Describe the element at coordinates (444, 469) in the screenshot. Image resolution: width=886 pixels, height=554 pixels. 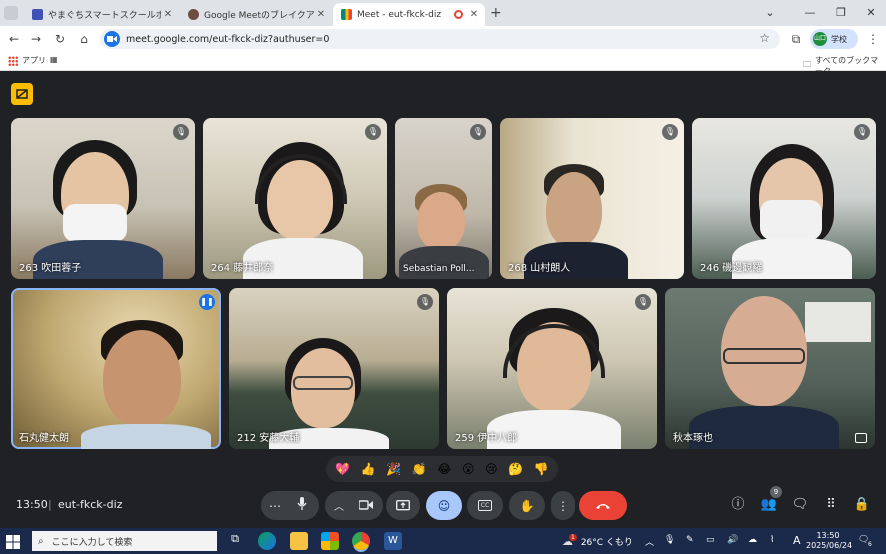
I see `reaction-laugh: 😂` at that location.